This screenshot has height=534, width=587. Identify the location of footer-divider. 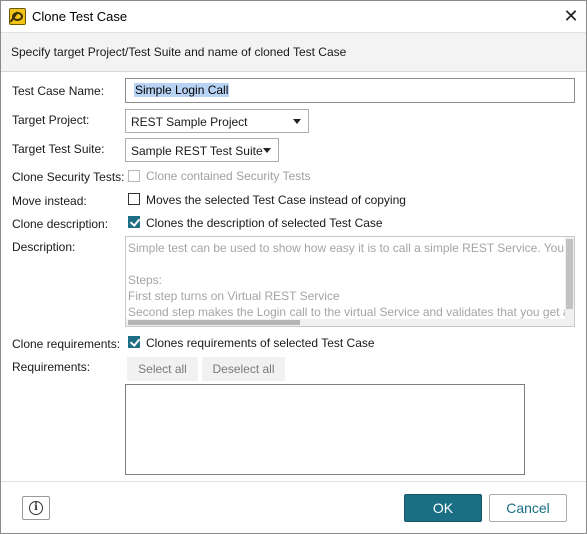
(293, 481).